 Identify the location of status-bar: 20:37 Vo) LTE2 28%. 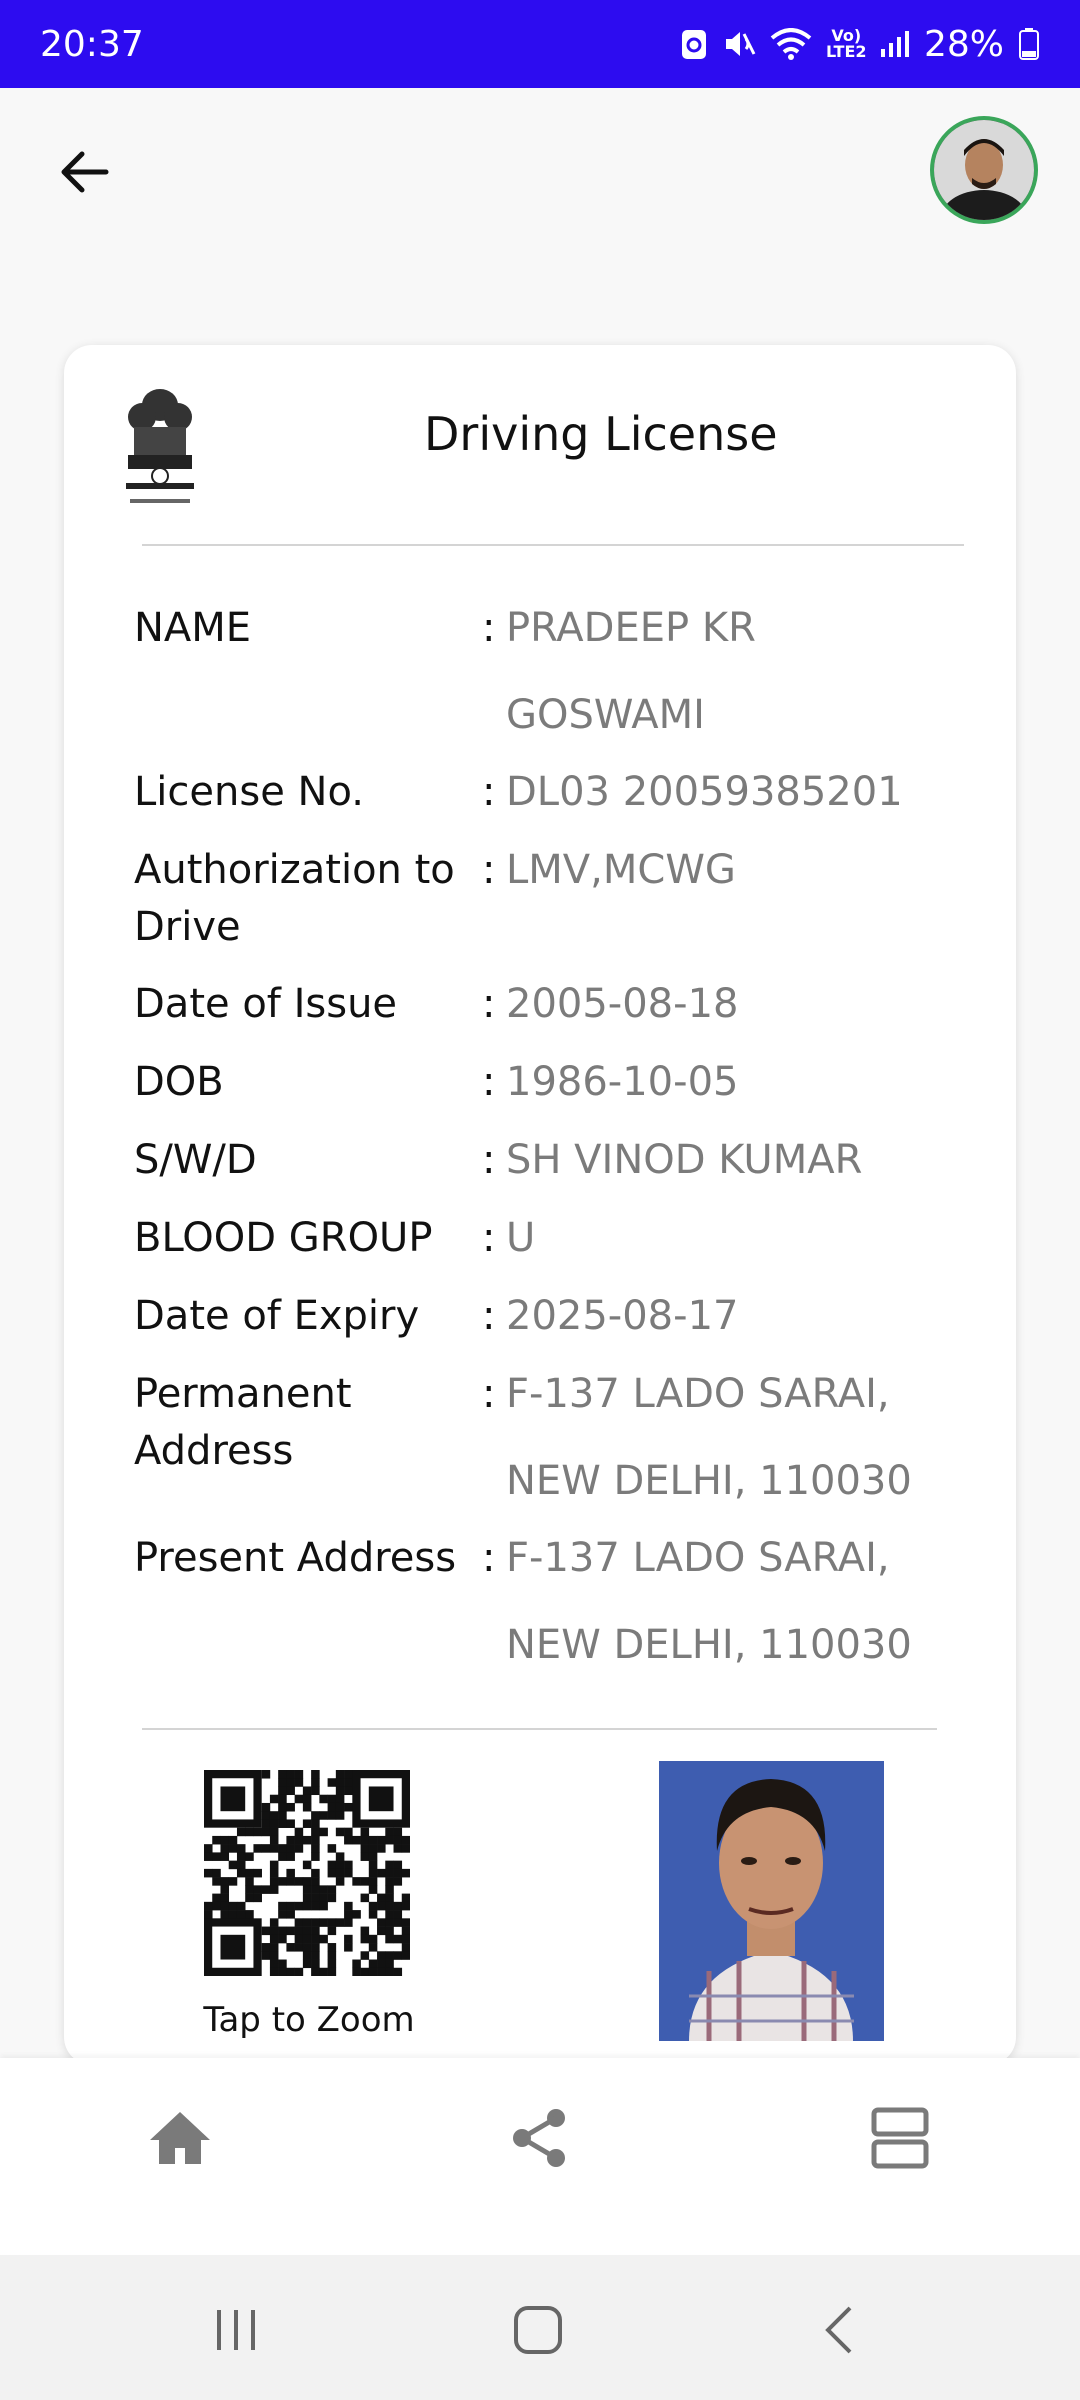
(540, 44).